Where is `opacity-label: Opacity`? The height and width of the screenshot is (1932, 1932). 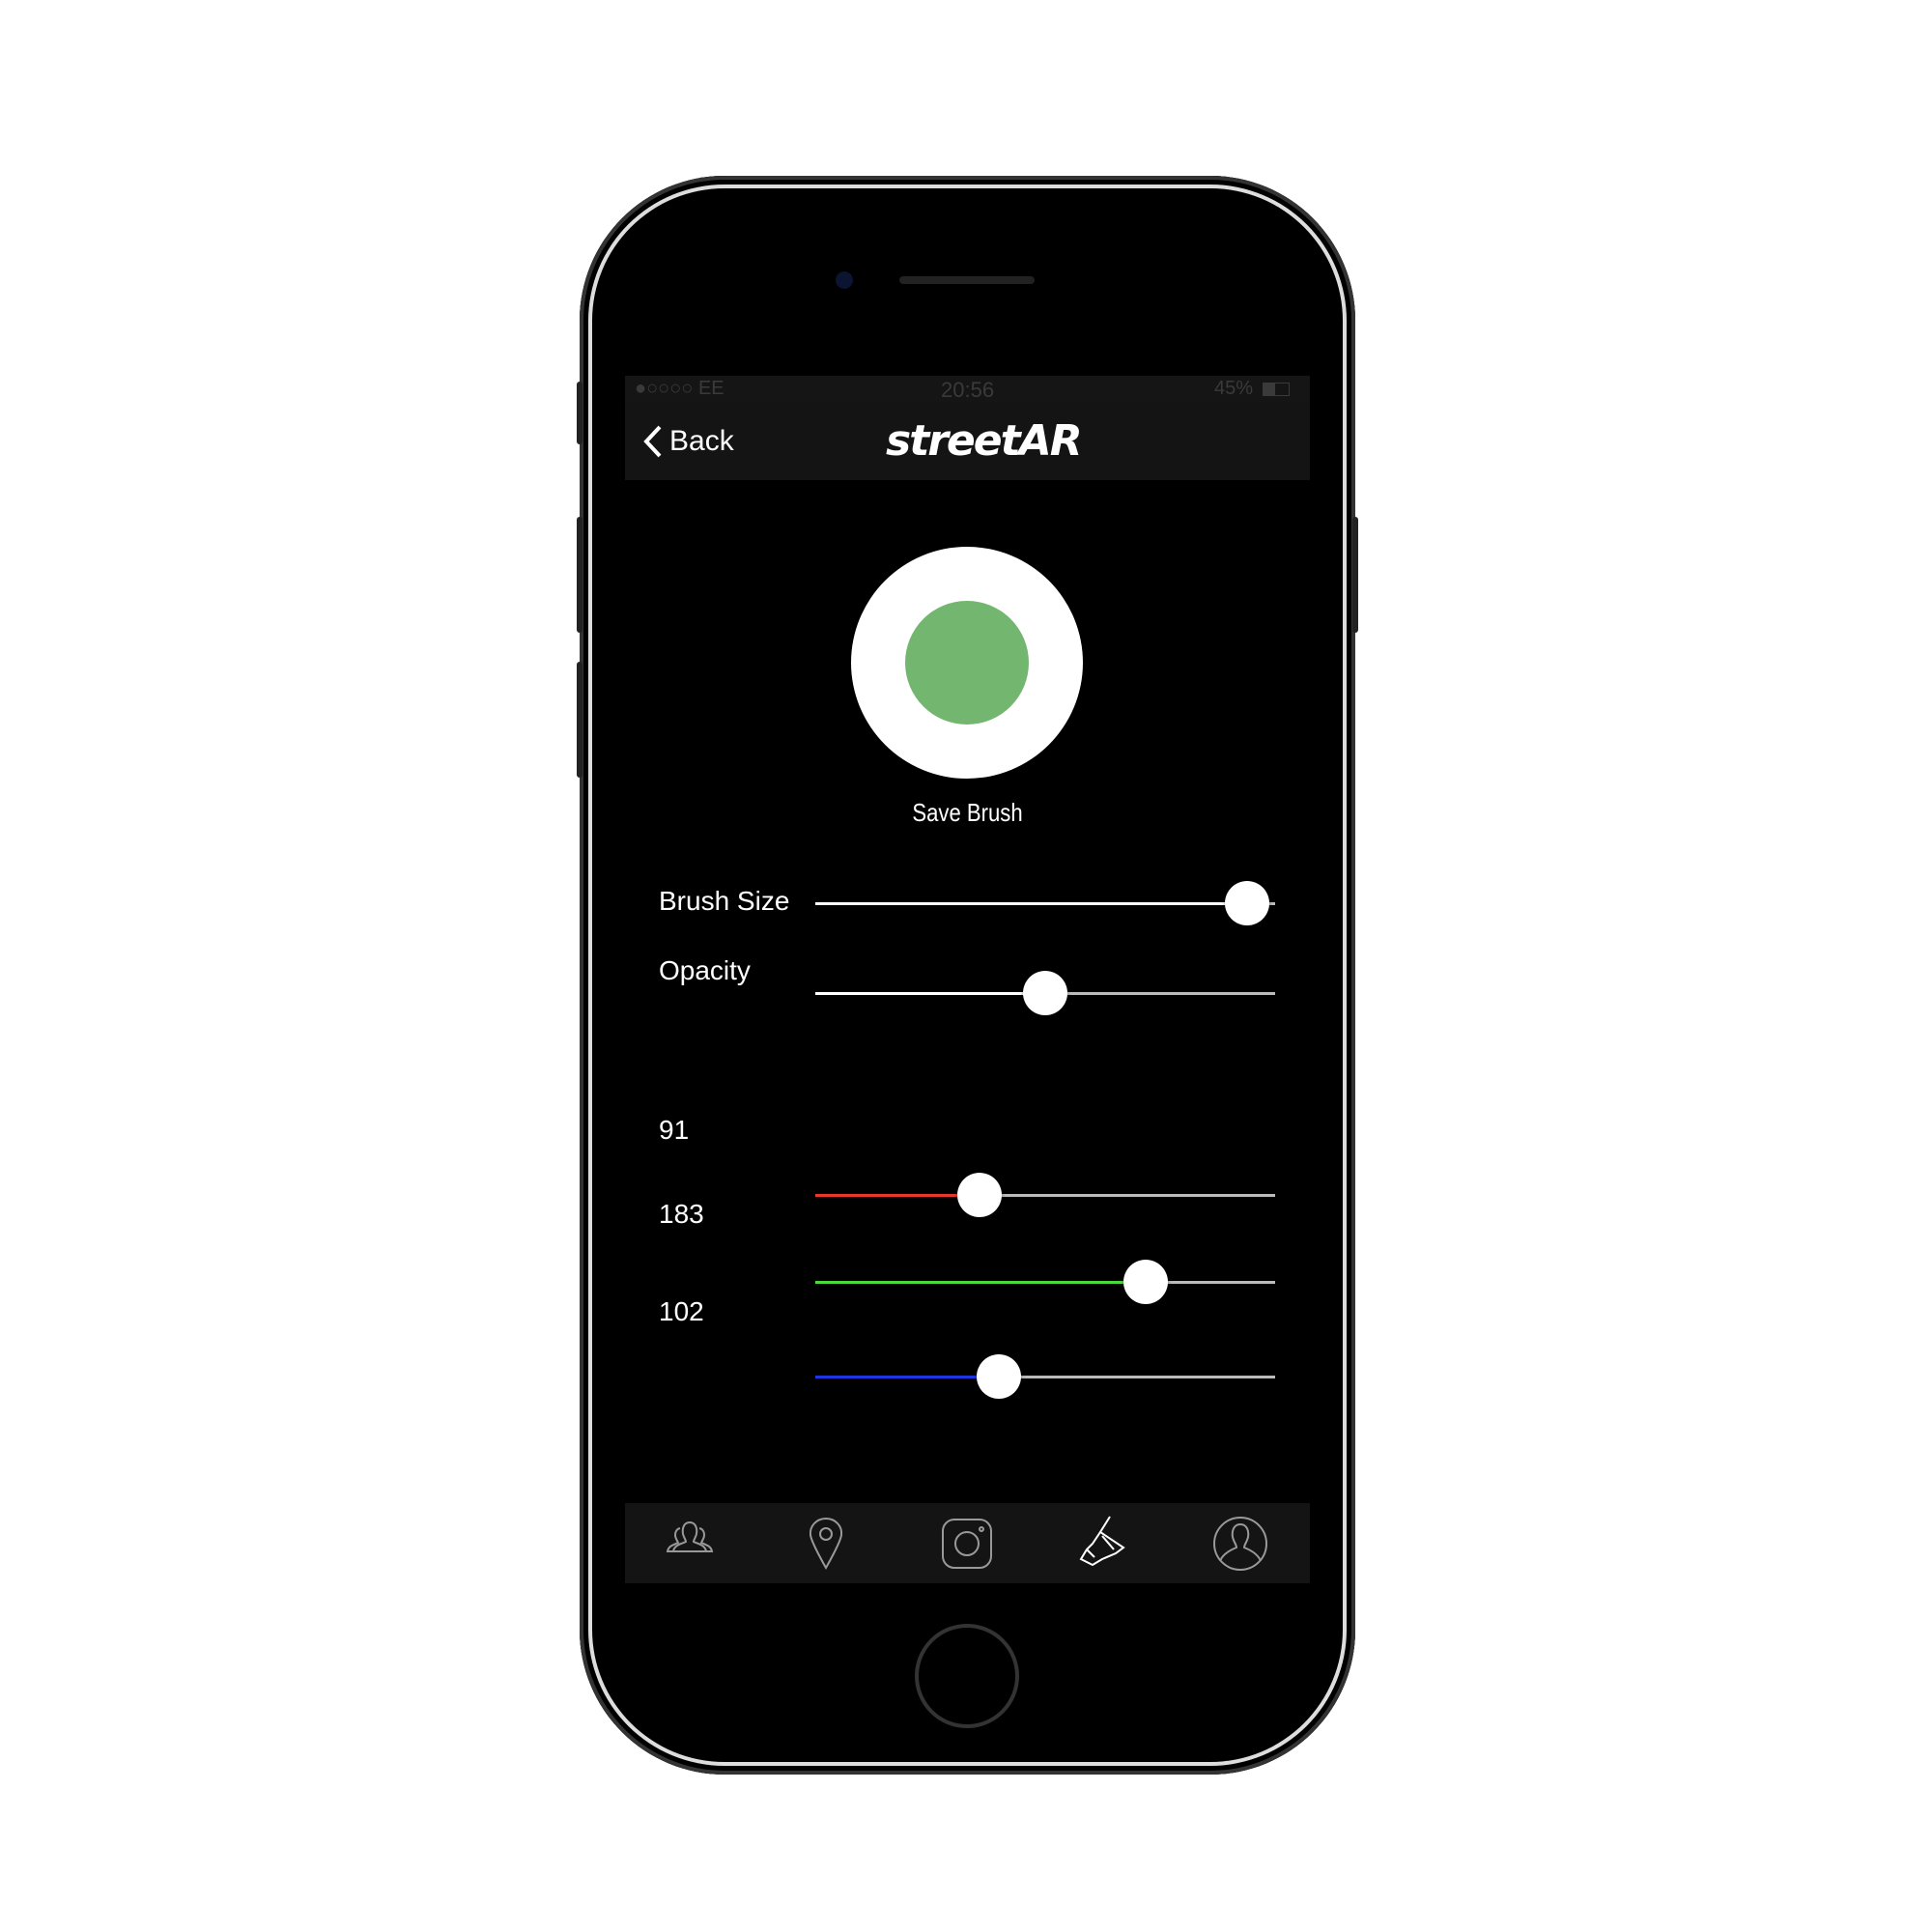 opacity-label: Opacity is located at coordinates (705, 970).